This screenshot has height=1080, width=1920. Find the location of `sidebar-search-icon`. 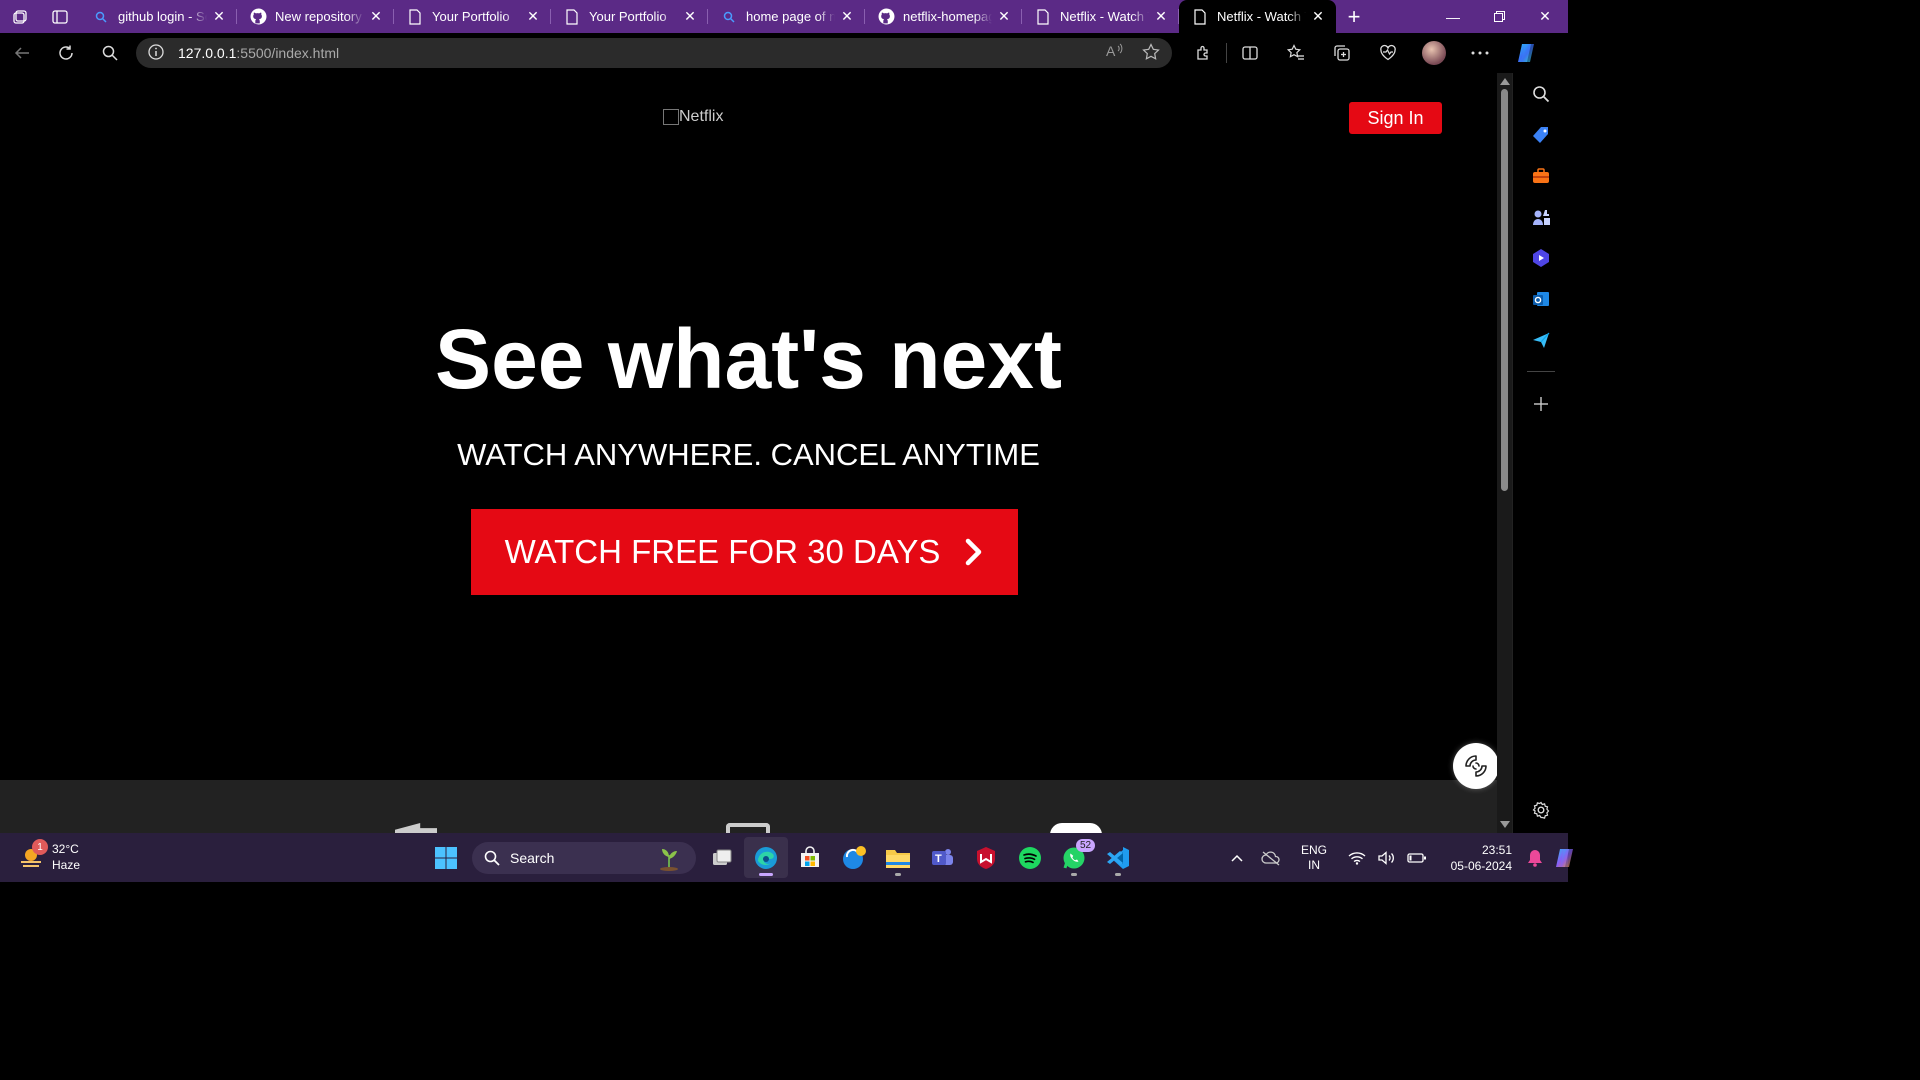

sidebar-search-icon is located at coordinates (1541, 94).